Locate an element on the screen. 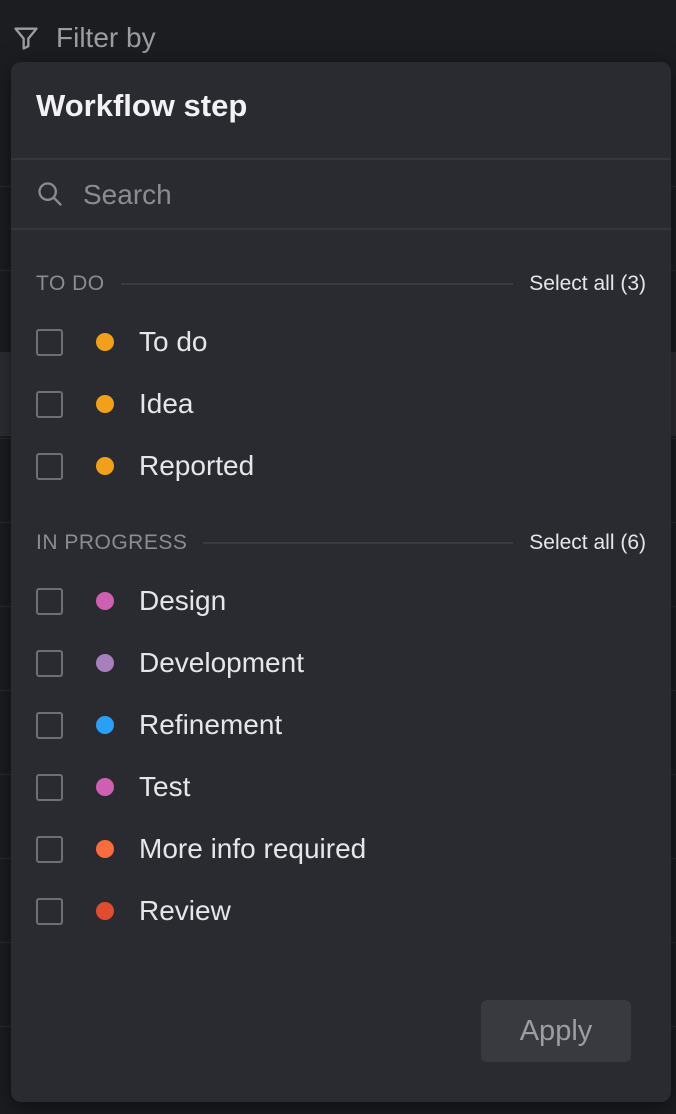 This screenshot has width=676, height=1114. option-idea: Idea is located at coordinates (341, 404).